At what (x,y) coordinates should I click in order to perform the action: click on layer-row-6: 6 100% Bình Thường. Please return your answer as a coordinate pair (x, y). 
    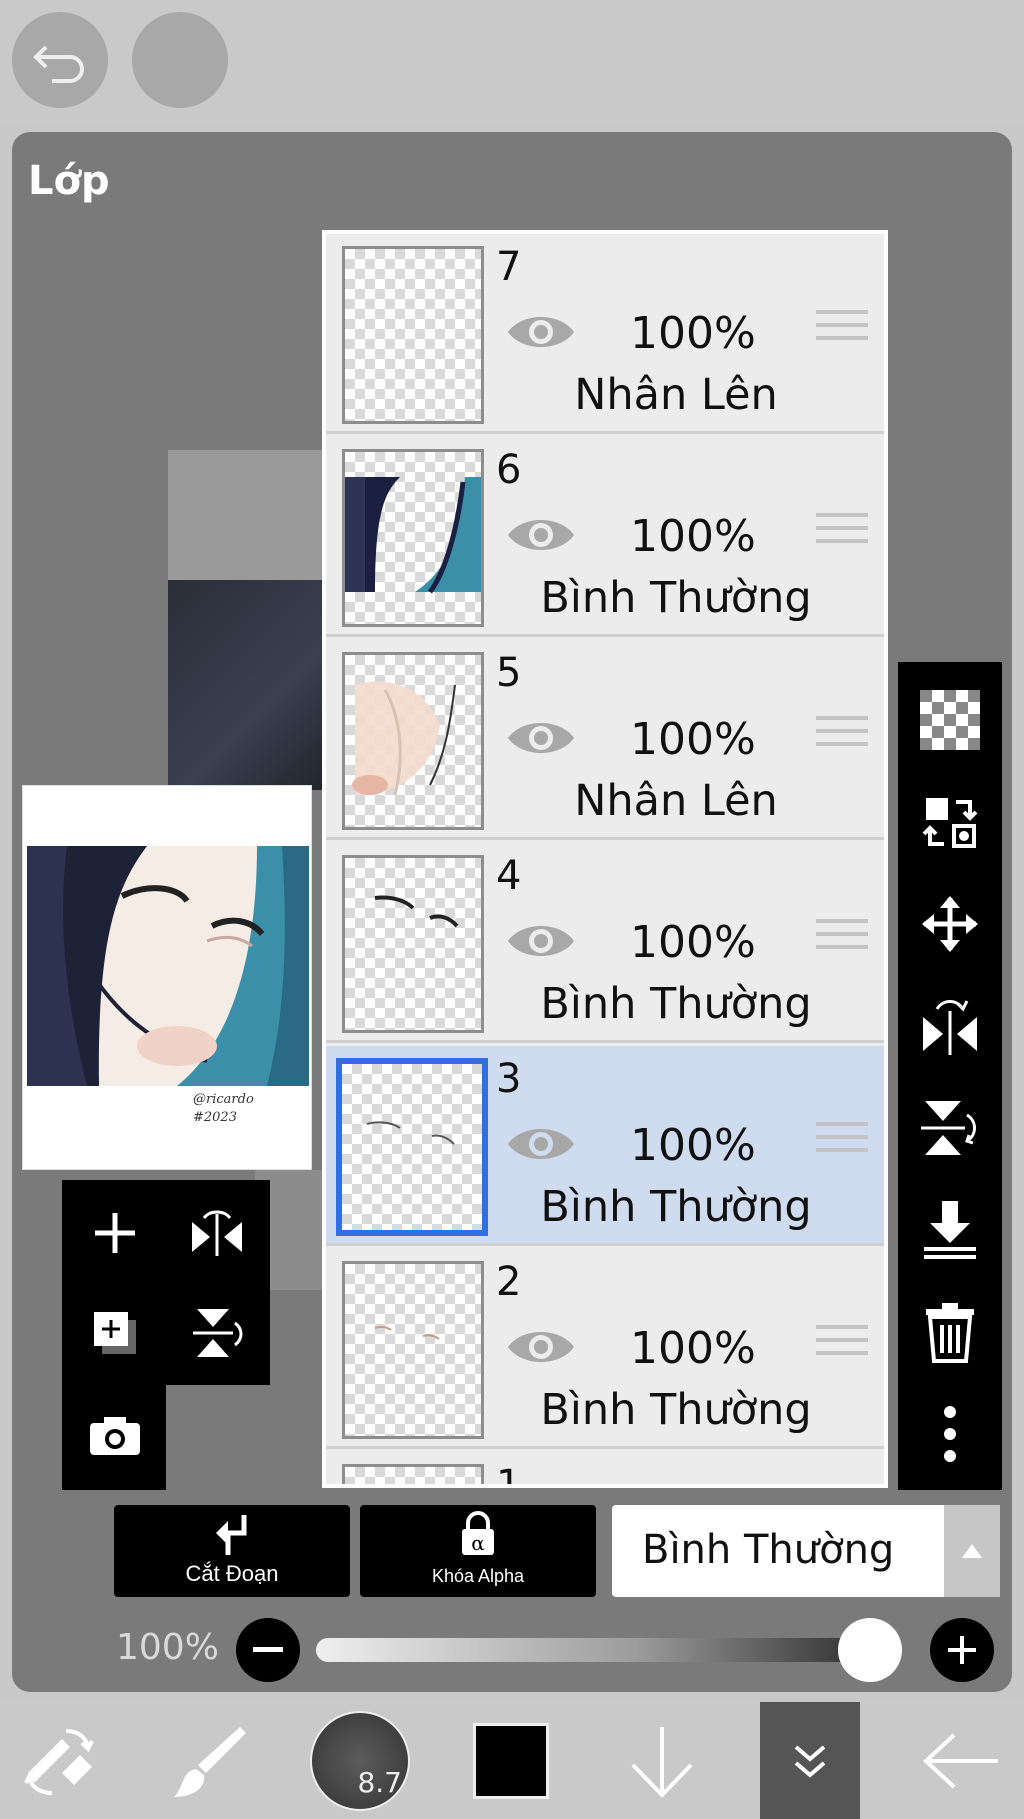
    Looking at the image, I should click on (605, 537).